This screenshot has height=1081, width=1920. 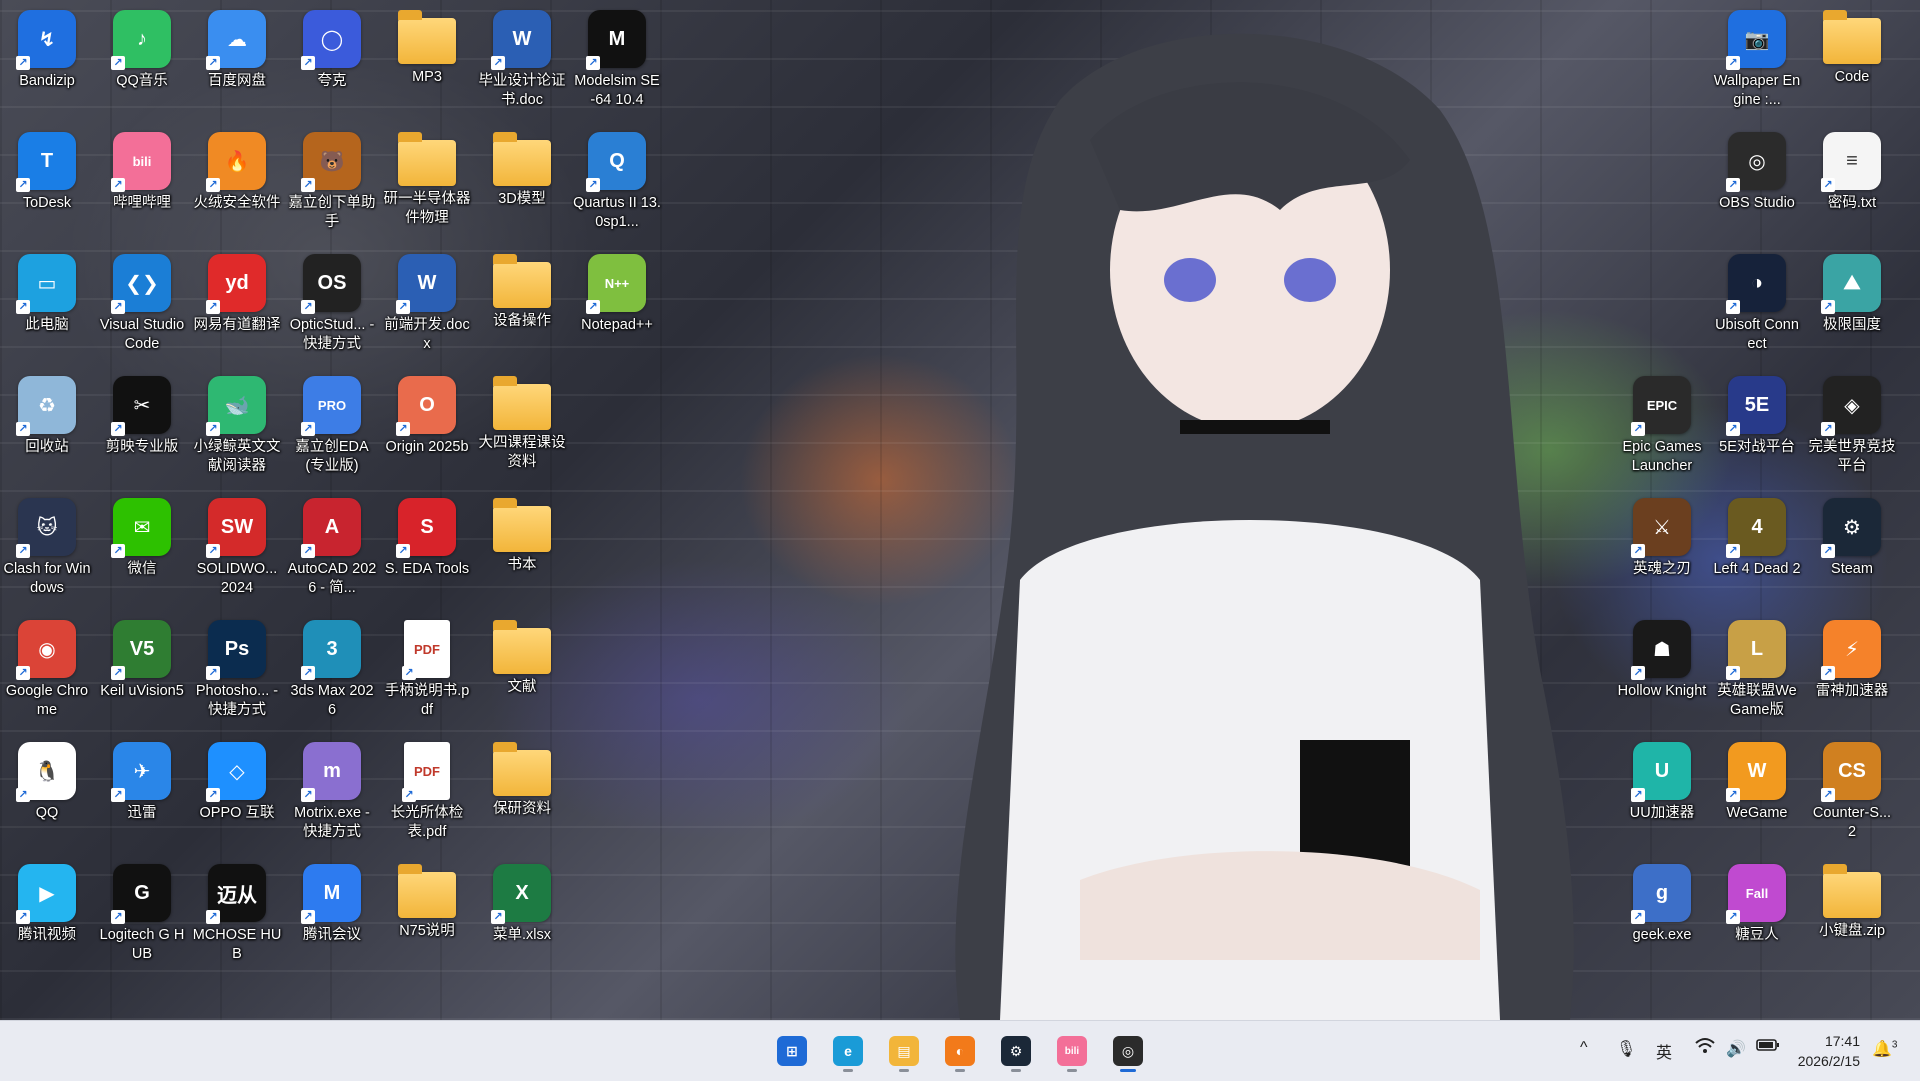 What do you see at coordinates (1852, 292) in the screenshot?
I see `desktop-icon: ⛰ ↗ 极限国度` at bounding box center [1852, 292].